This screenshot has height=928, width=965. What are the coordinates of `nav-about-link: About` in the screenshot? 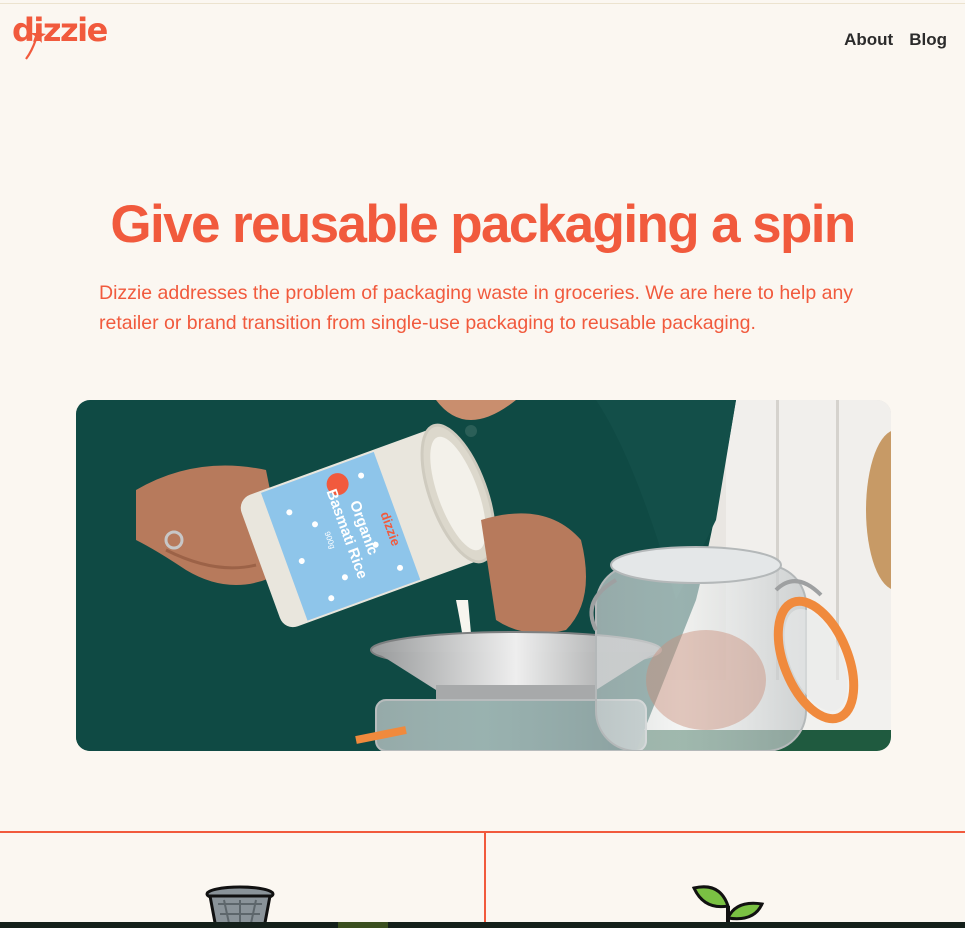 It's located at (868, 40).